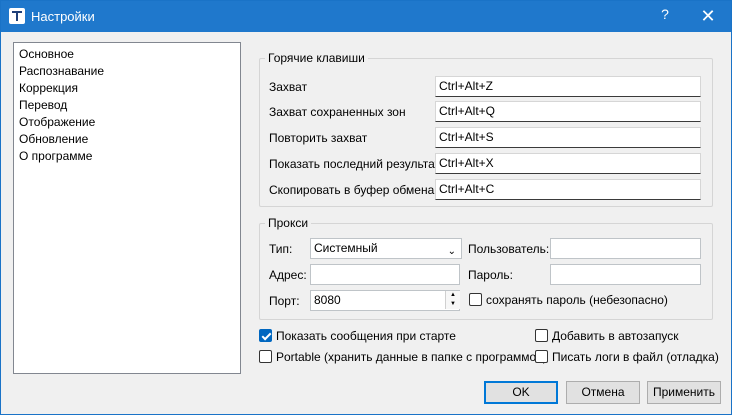 Image resolution: width=732 pixels, height=415 pixels. What do you see at coordinates (615, 336) in the screenshot?
I see `autostart-label: Добавить в автозапуск` at bounding box center [615, 336].